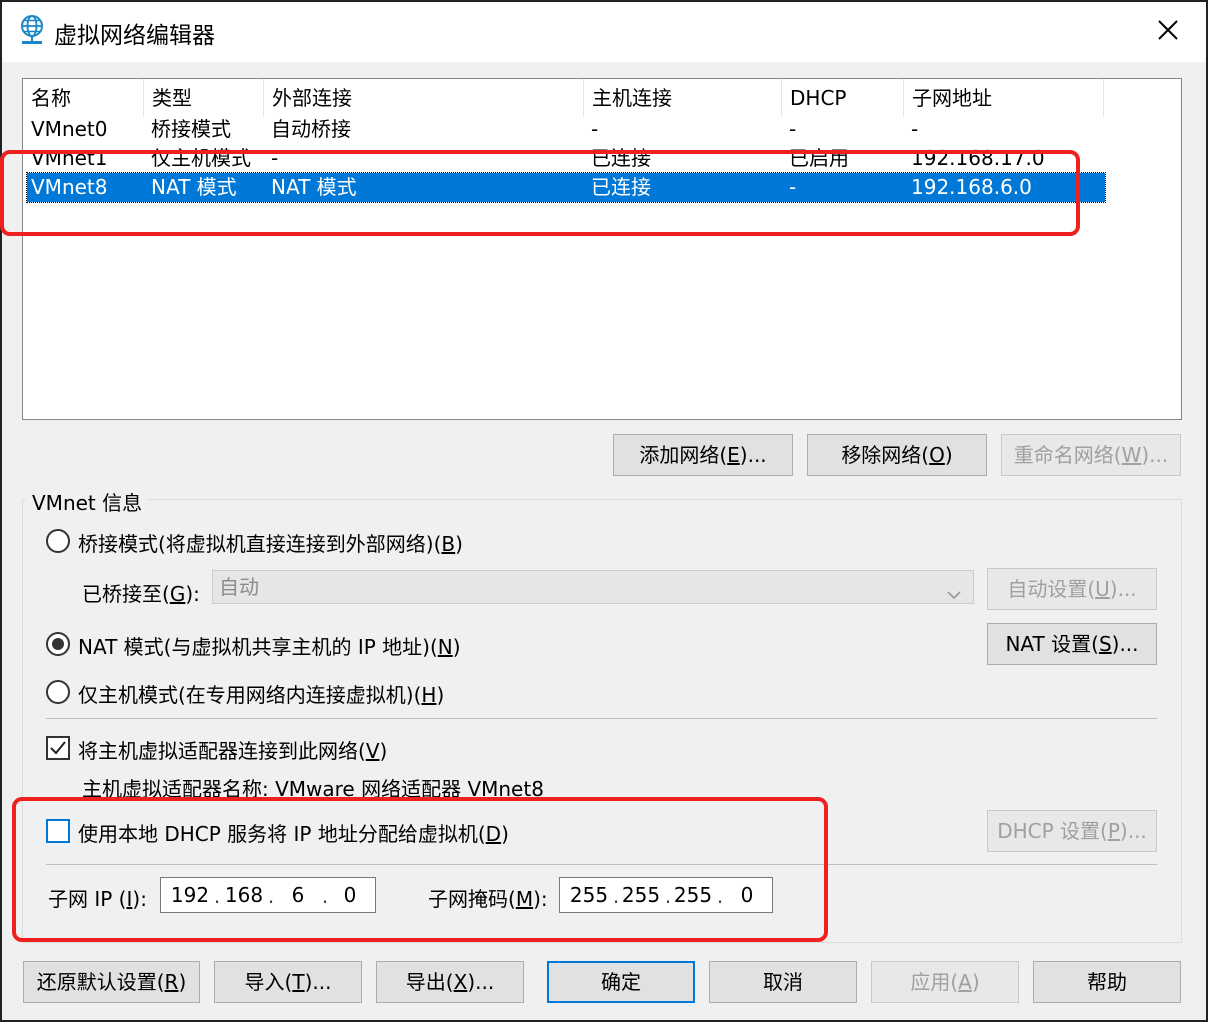 The height and width of the screenshot is (1022, 1208). Describe the element at coordinates (978, 158) in the screenshot. I see `cell-subnet: 192.168.17.0` at that location.